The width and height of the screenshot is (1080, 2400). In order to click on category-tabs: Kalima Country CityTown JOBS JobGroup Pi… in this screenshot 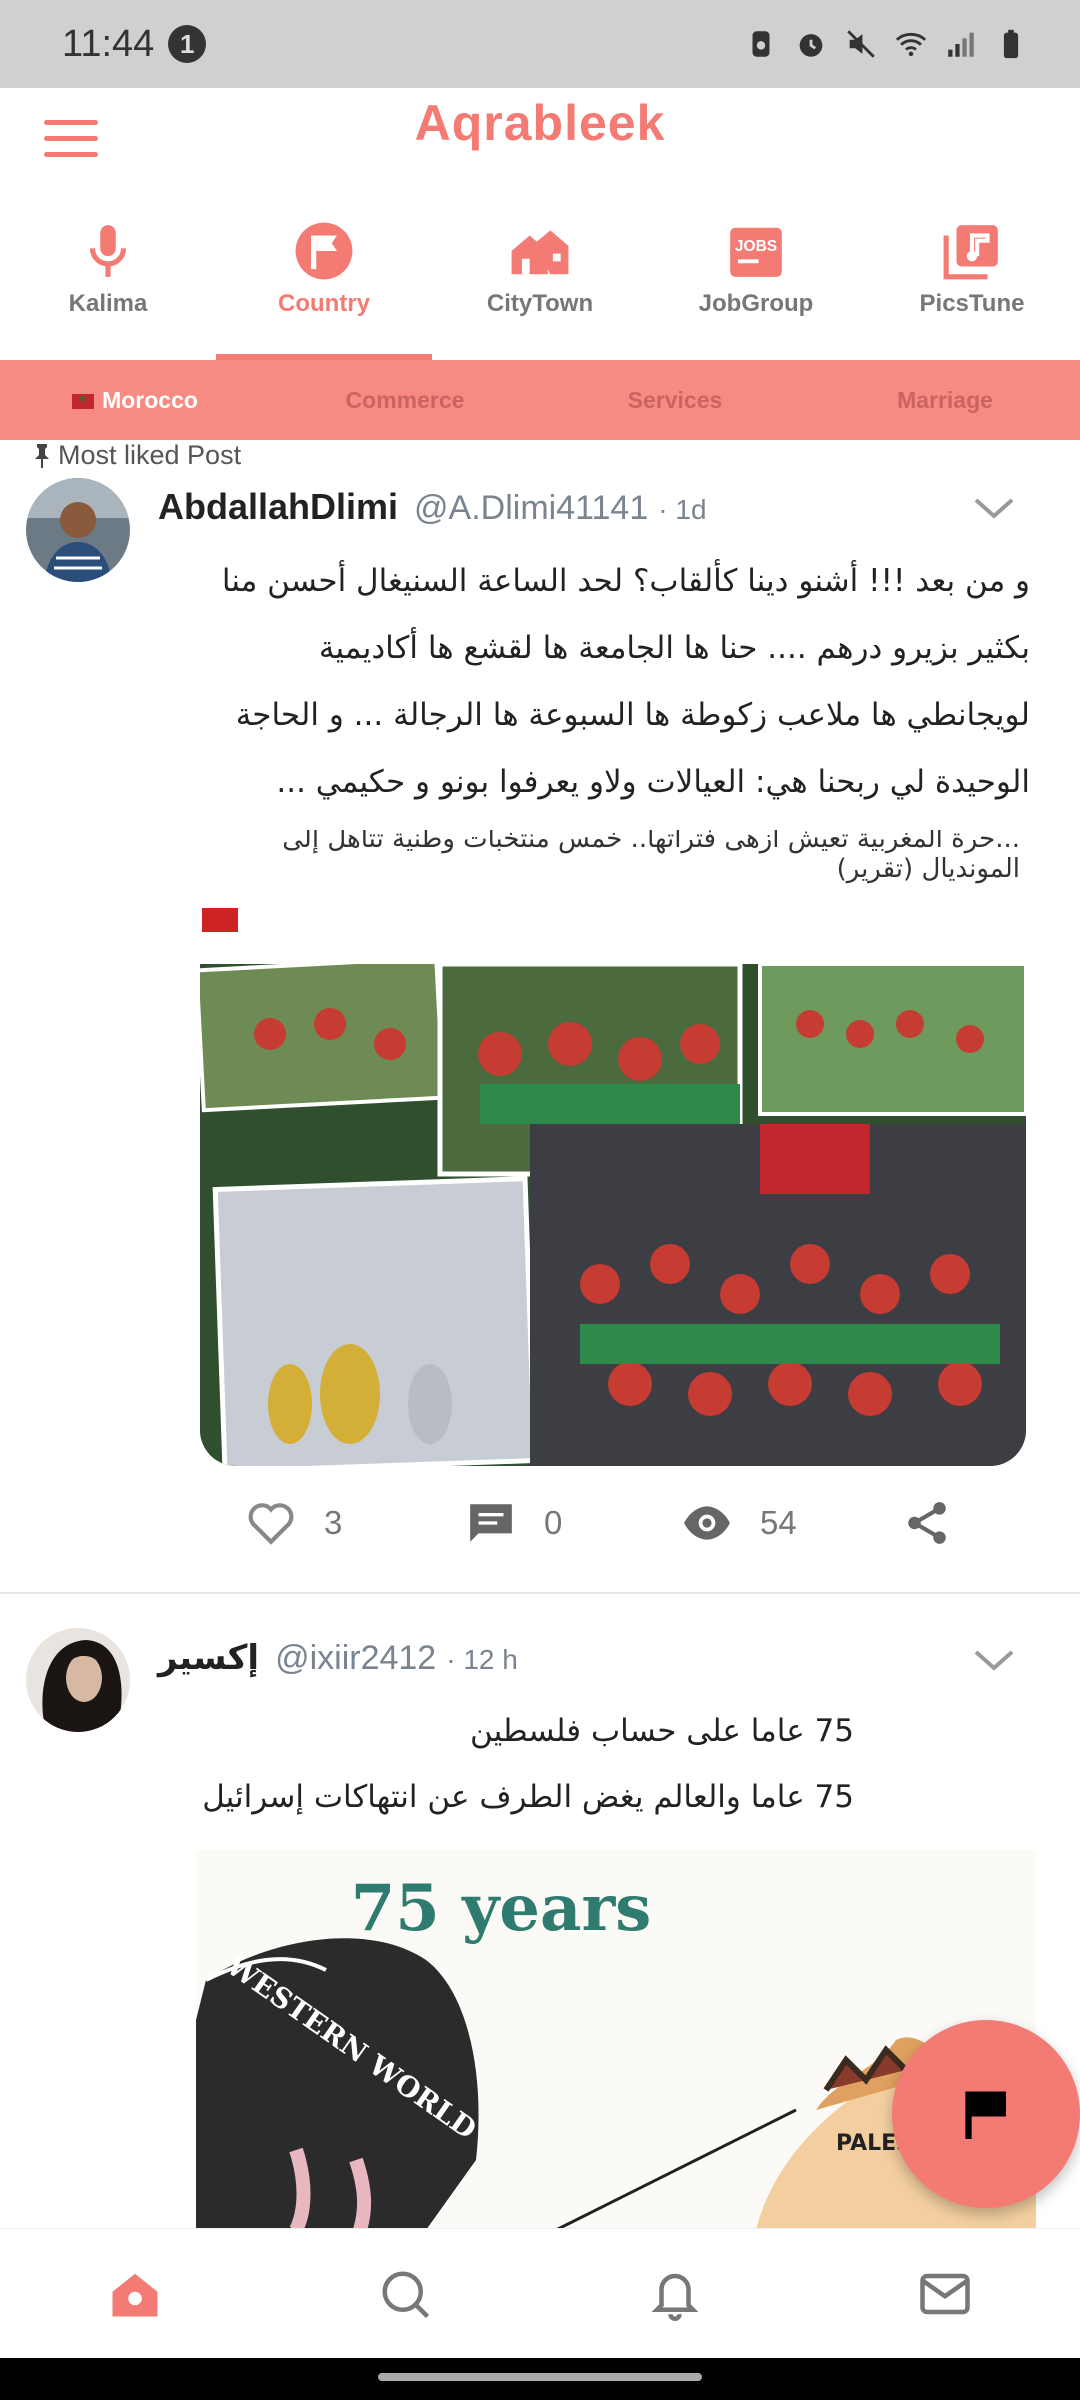, I will do `click(540, 280)`.